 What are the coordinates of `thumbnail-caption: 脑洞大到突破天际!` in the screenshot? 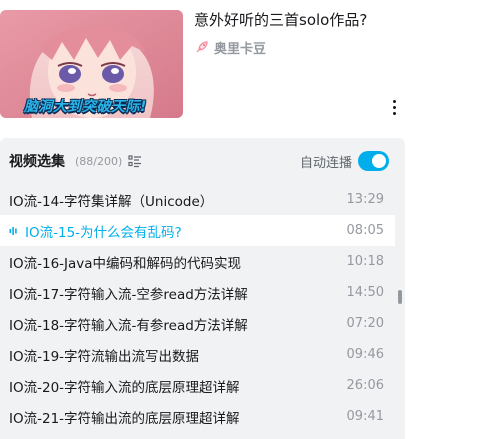 It's located at (85, 107).